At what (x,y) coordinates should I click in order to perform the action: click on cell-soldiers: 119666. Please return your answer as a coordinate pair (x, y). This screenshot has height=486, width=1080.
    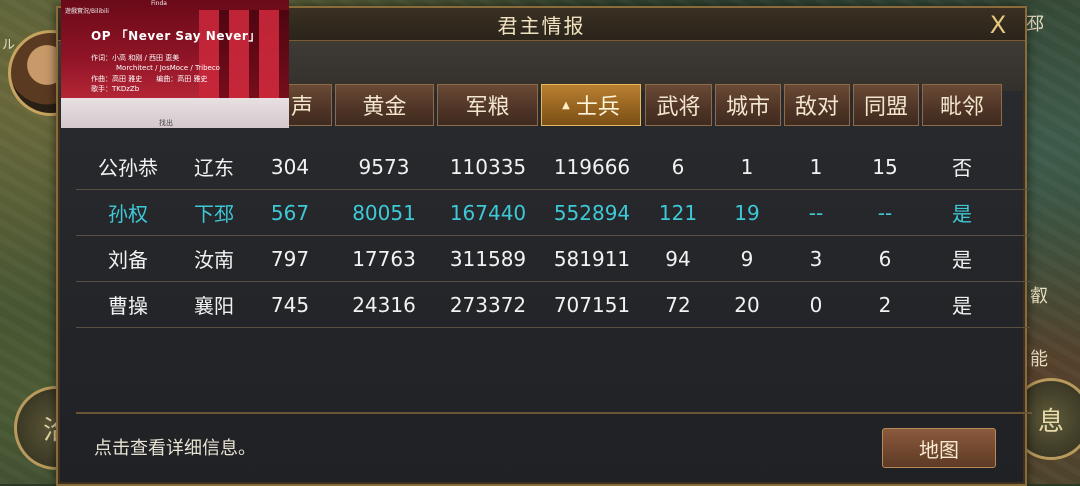
    Looking at the image, I should click on (592, 166).